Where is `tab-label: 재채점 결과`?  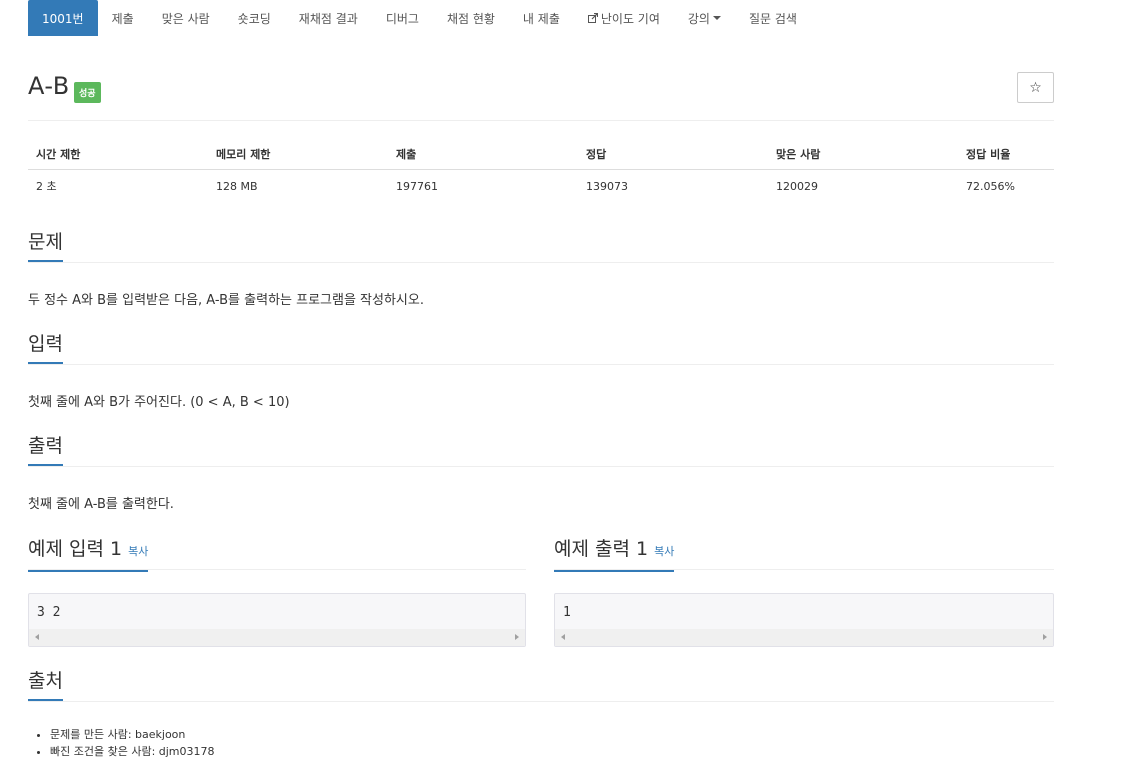 tab-label: 재채점 결과 is located at coordinates (328, 18).